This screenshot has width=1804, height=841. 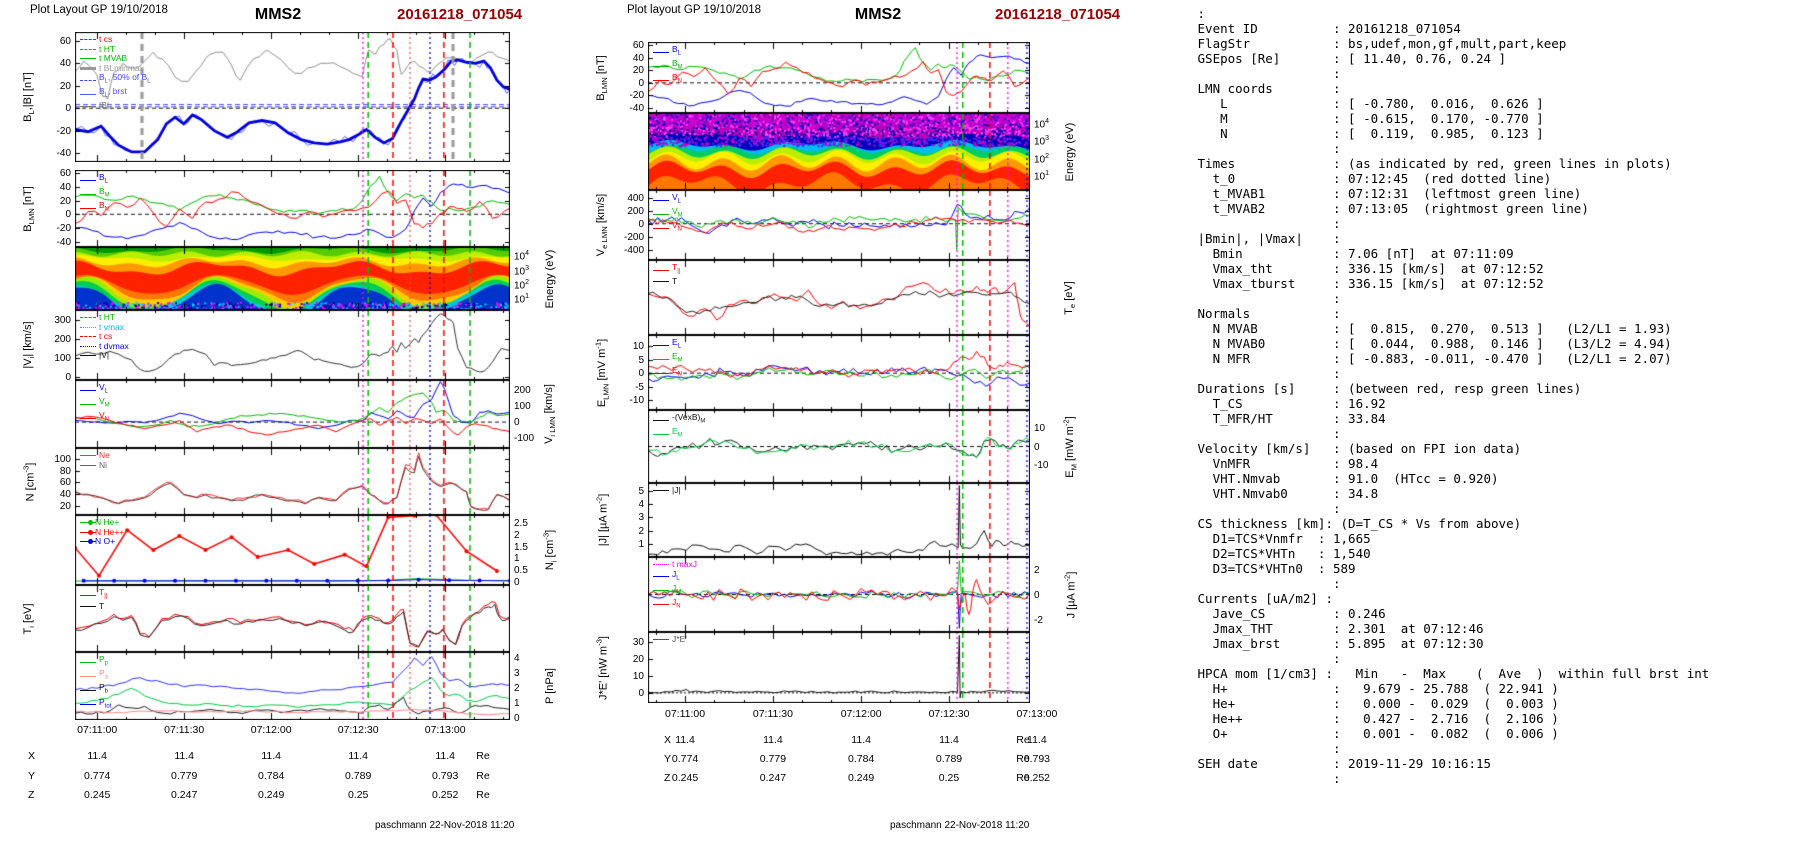 I want to click on mid-ytick-right: 2, so click(x=1037, y=570).